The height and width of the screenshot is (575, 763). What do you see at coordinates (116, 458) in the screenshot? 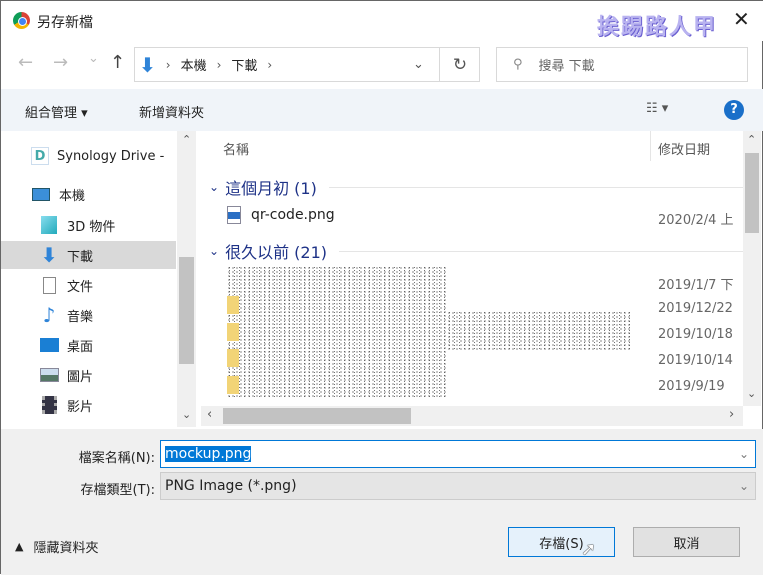
I see `filename-label: 檔案名稱(N):` at bounding box center [116, 458].